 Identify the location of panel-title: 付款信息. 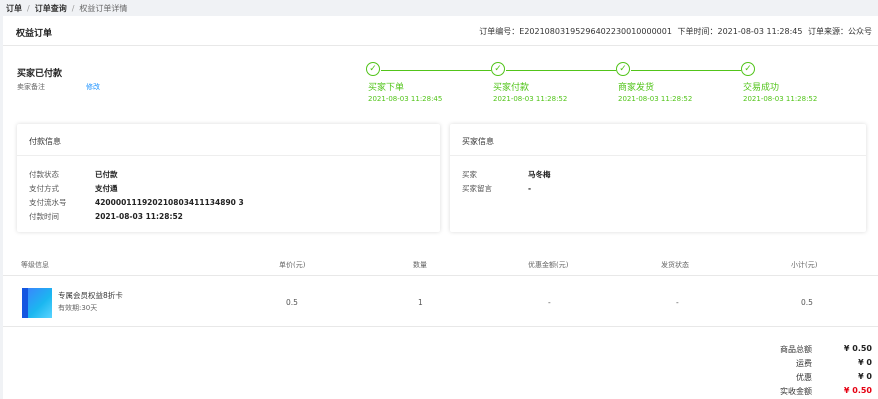
(45, 141).